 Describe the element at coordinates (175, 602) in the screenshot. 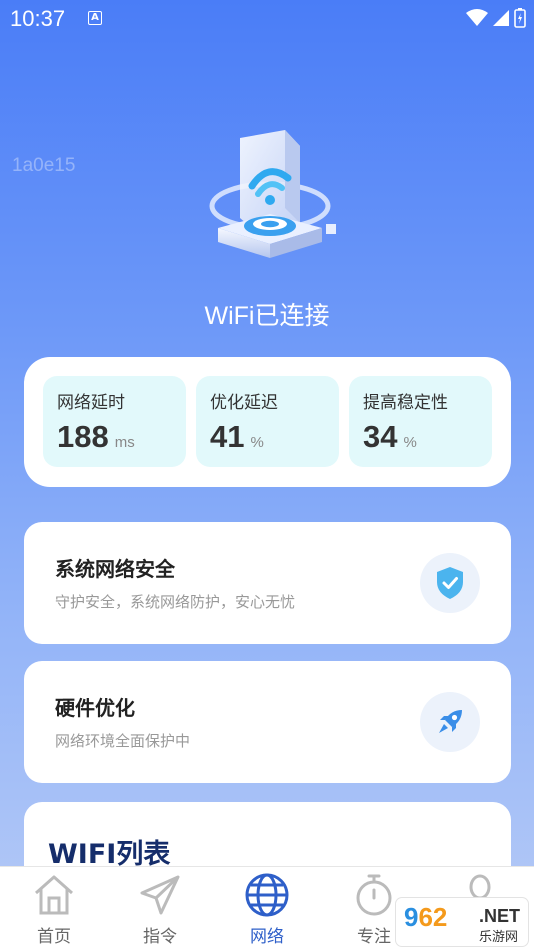

I see `feature-subtitle: 守护安全，系统网络防护，安心无忧` at that location.